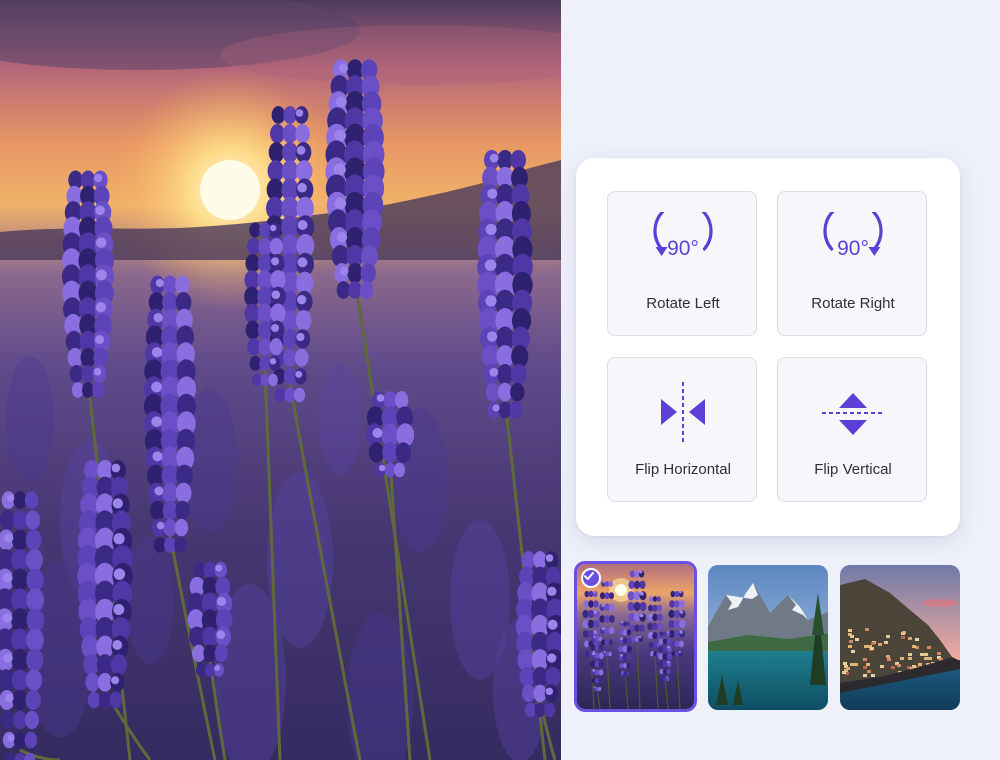 The image size is (1000, 760). Describe the element at coordinates (683, 413) in the screenshot. I see `flip-horizontal-icon` at that location.